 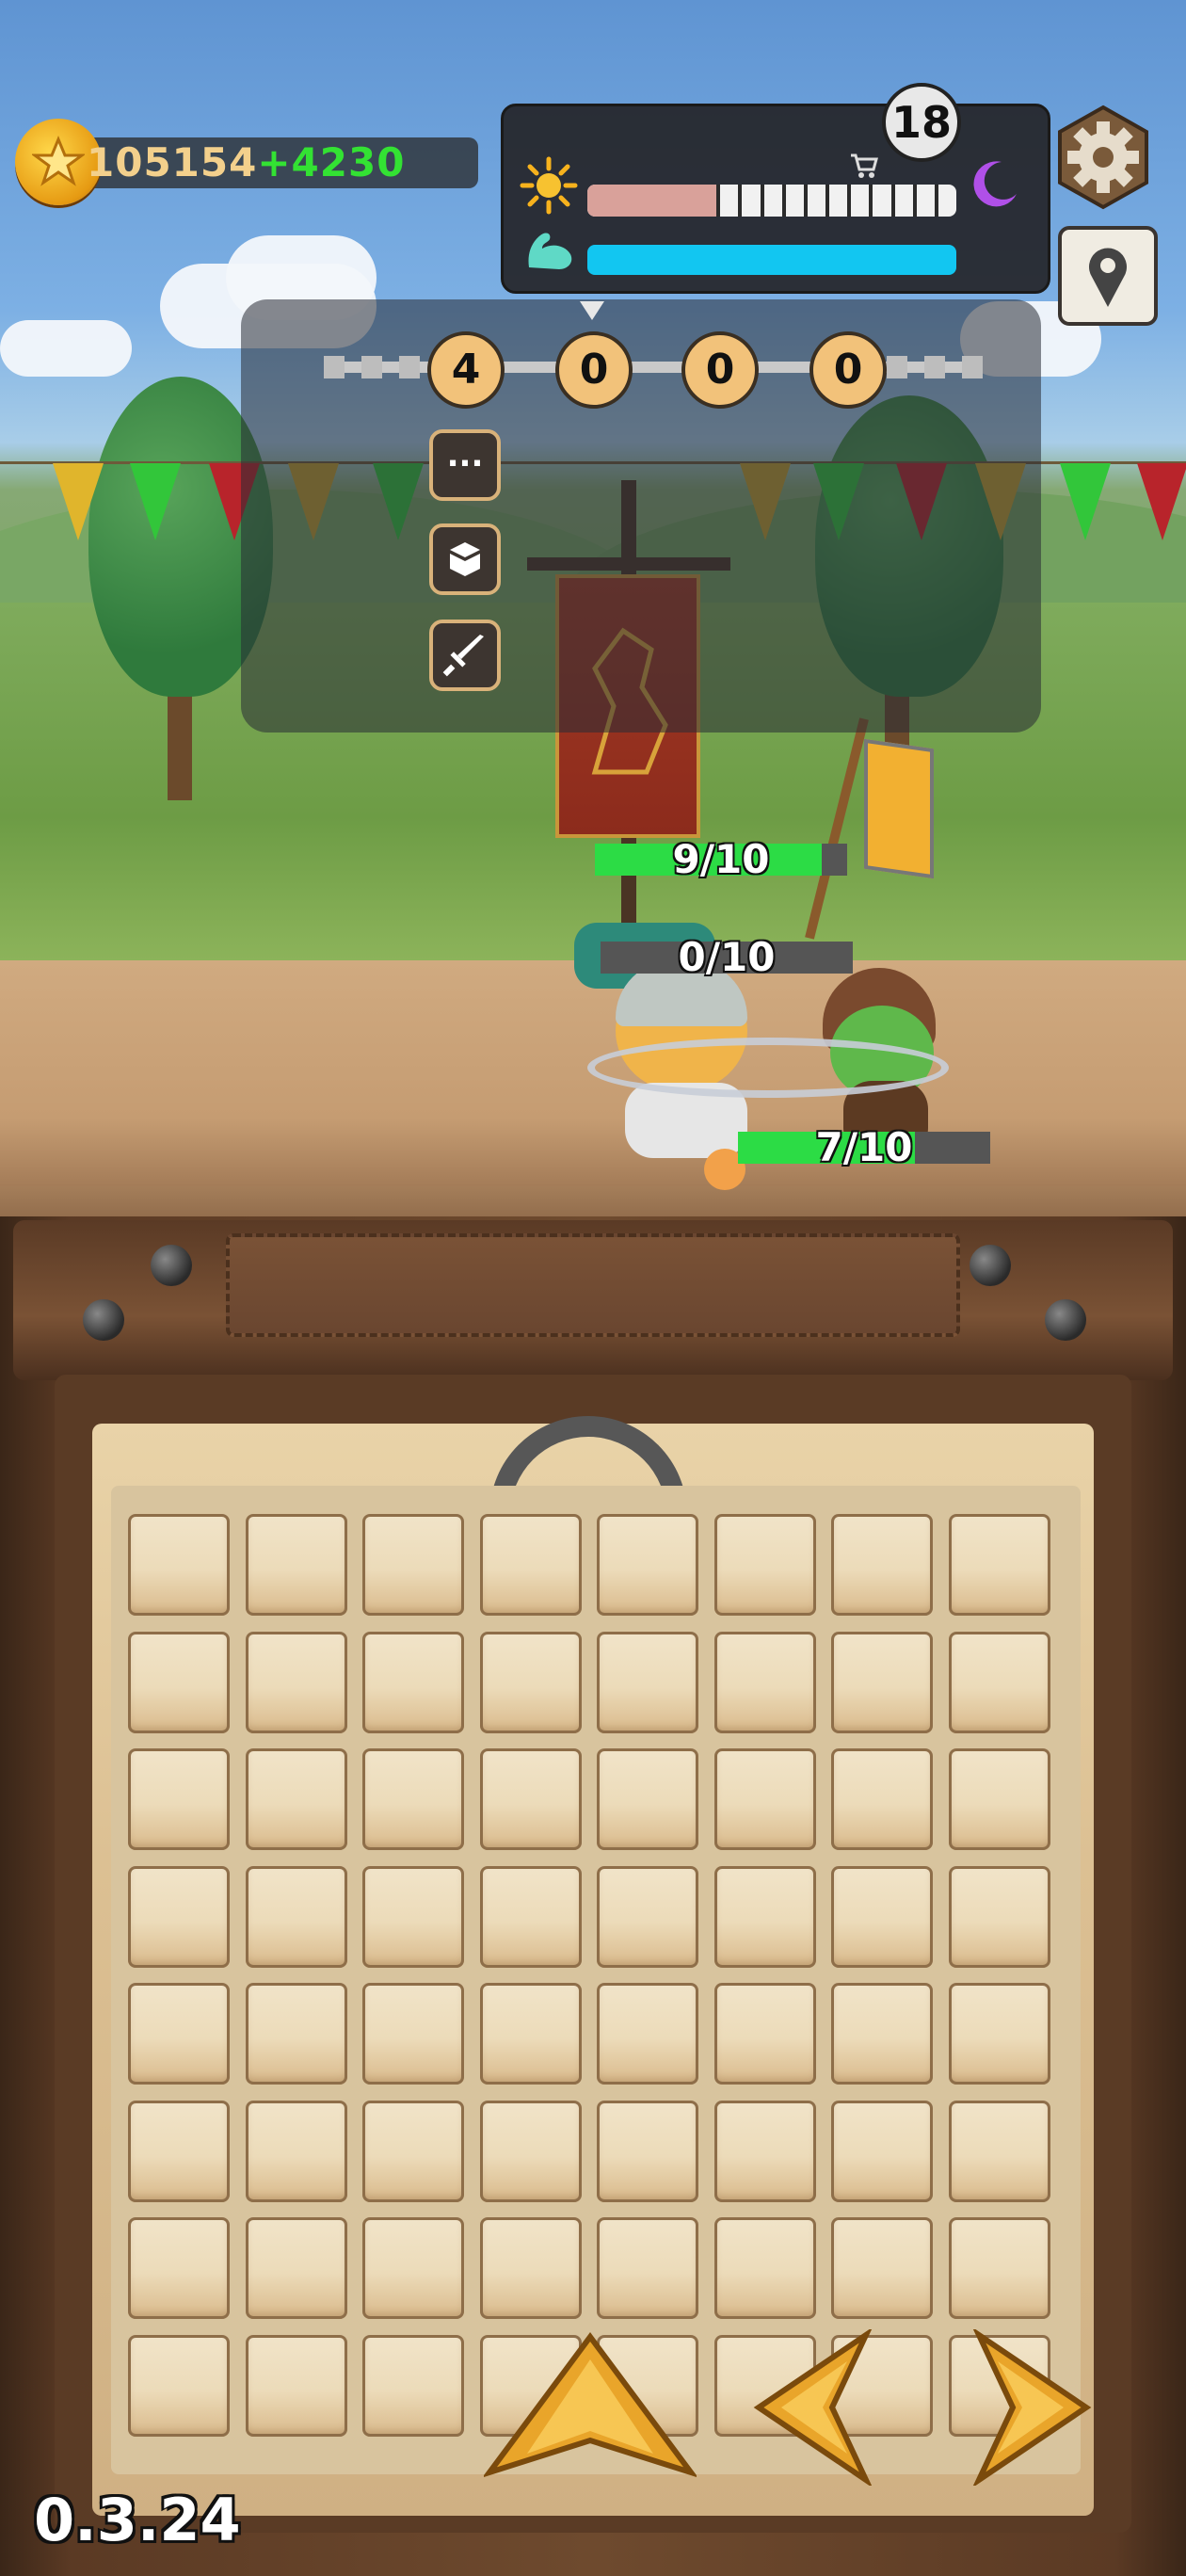 I want to click on map-button, so click(x=1108, y=276).